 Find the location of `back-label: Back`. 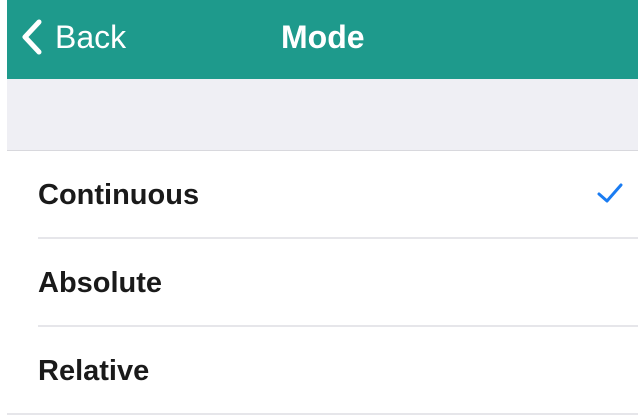

back-label: Back is located at coordinates (91, 37).